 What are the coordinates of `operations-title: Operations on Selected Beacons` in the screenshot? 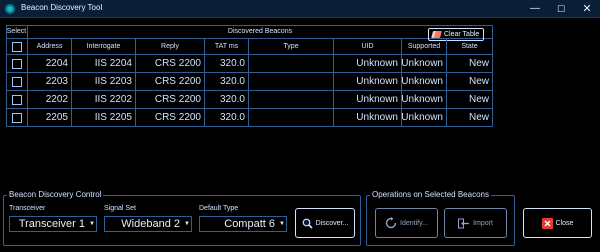 It's located at (430, 194).